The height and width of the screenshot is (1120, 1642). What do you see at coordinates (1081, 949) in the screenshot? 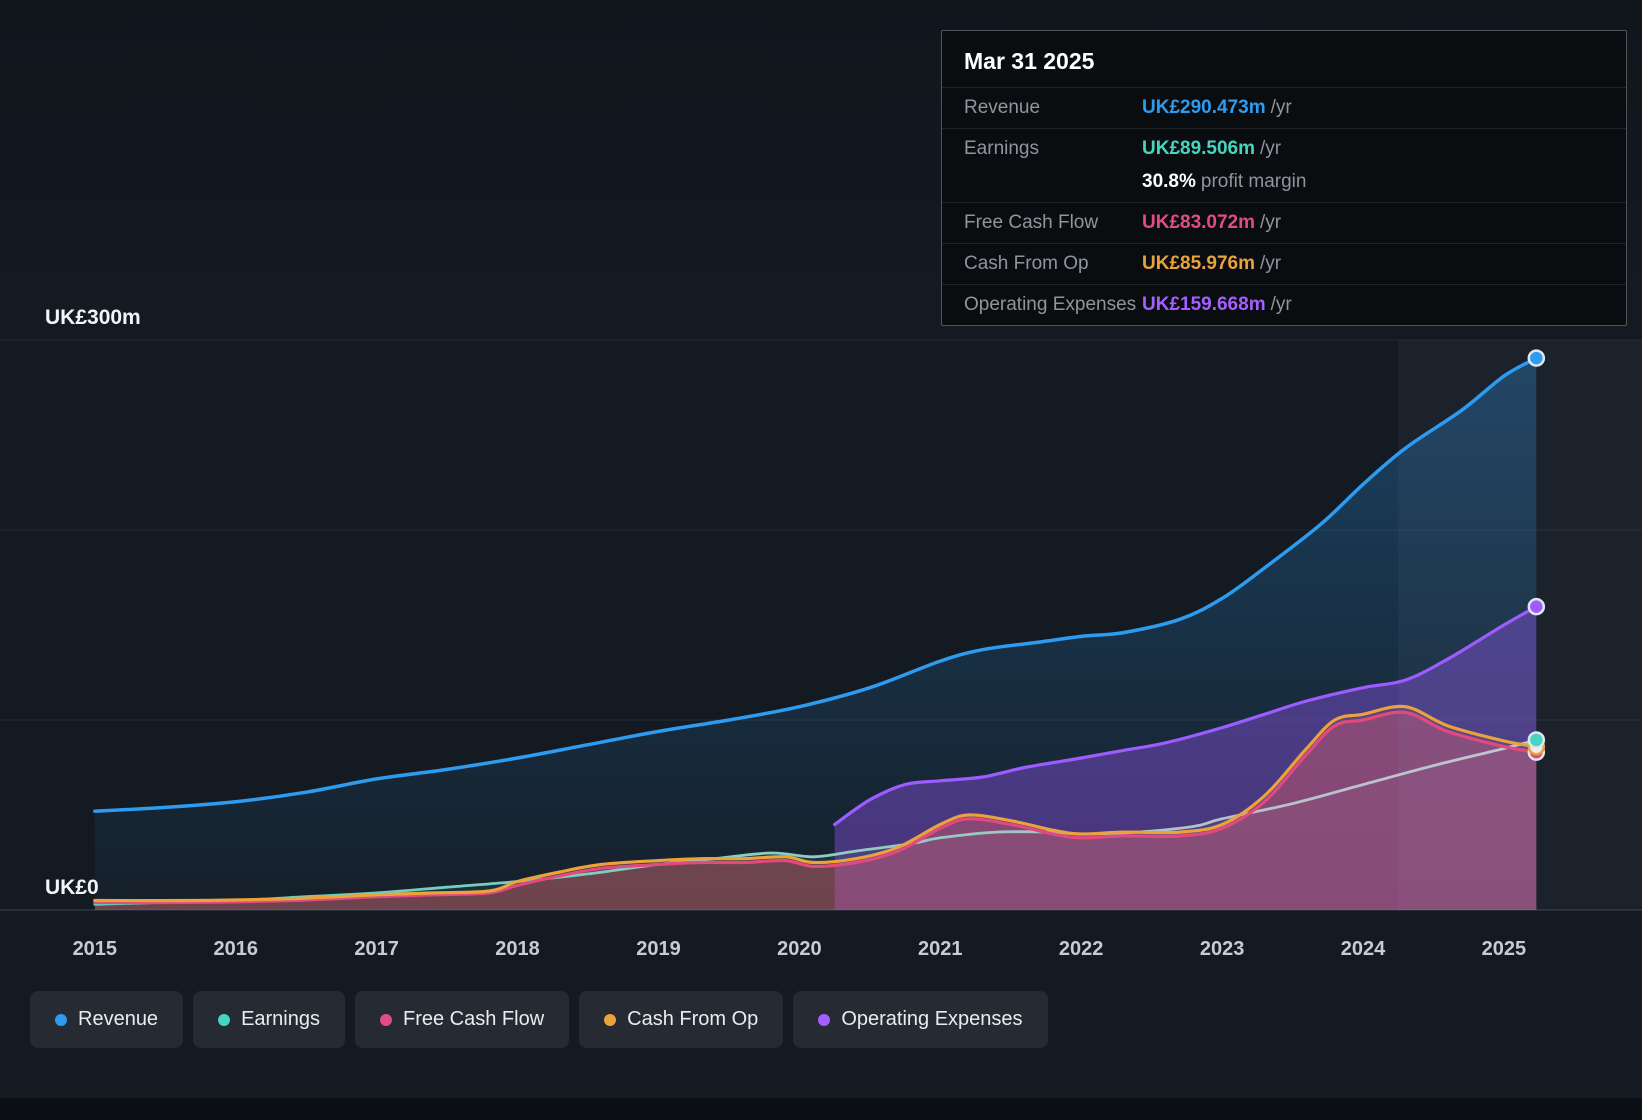
I see `x-tick-label-2022: 2022` at bounding box center [1081, 949].